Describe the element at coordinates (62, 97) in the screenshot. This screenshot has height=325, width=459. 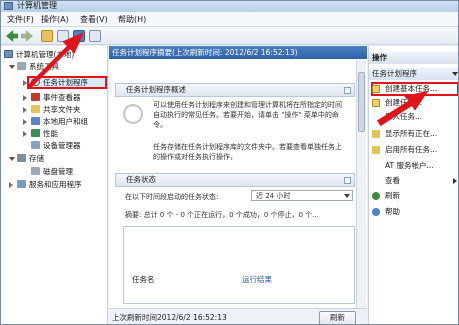
I see `tree-label-event-viewer: 事件查看器` at that location.